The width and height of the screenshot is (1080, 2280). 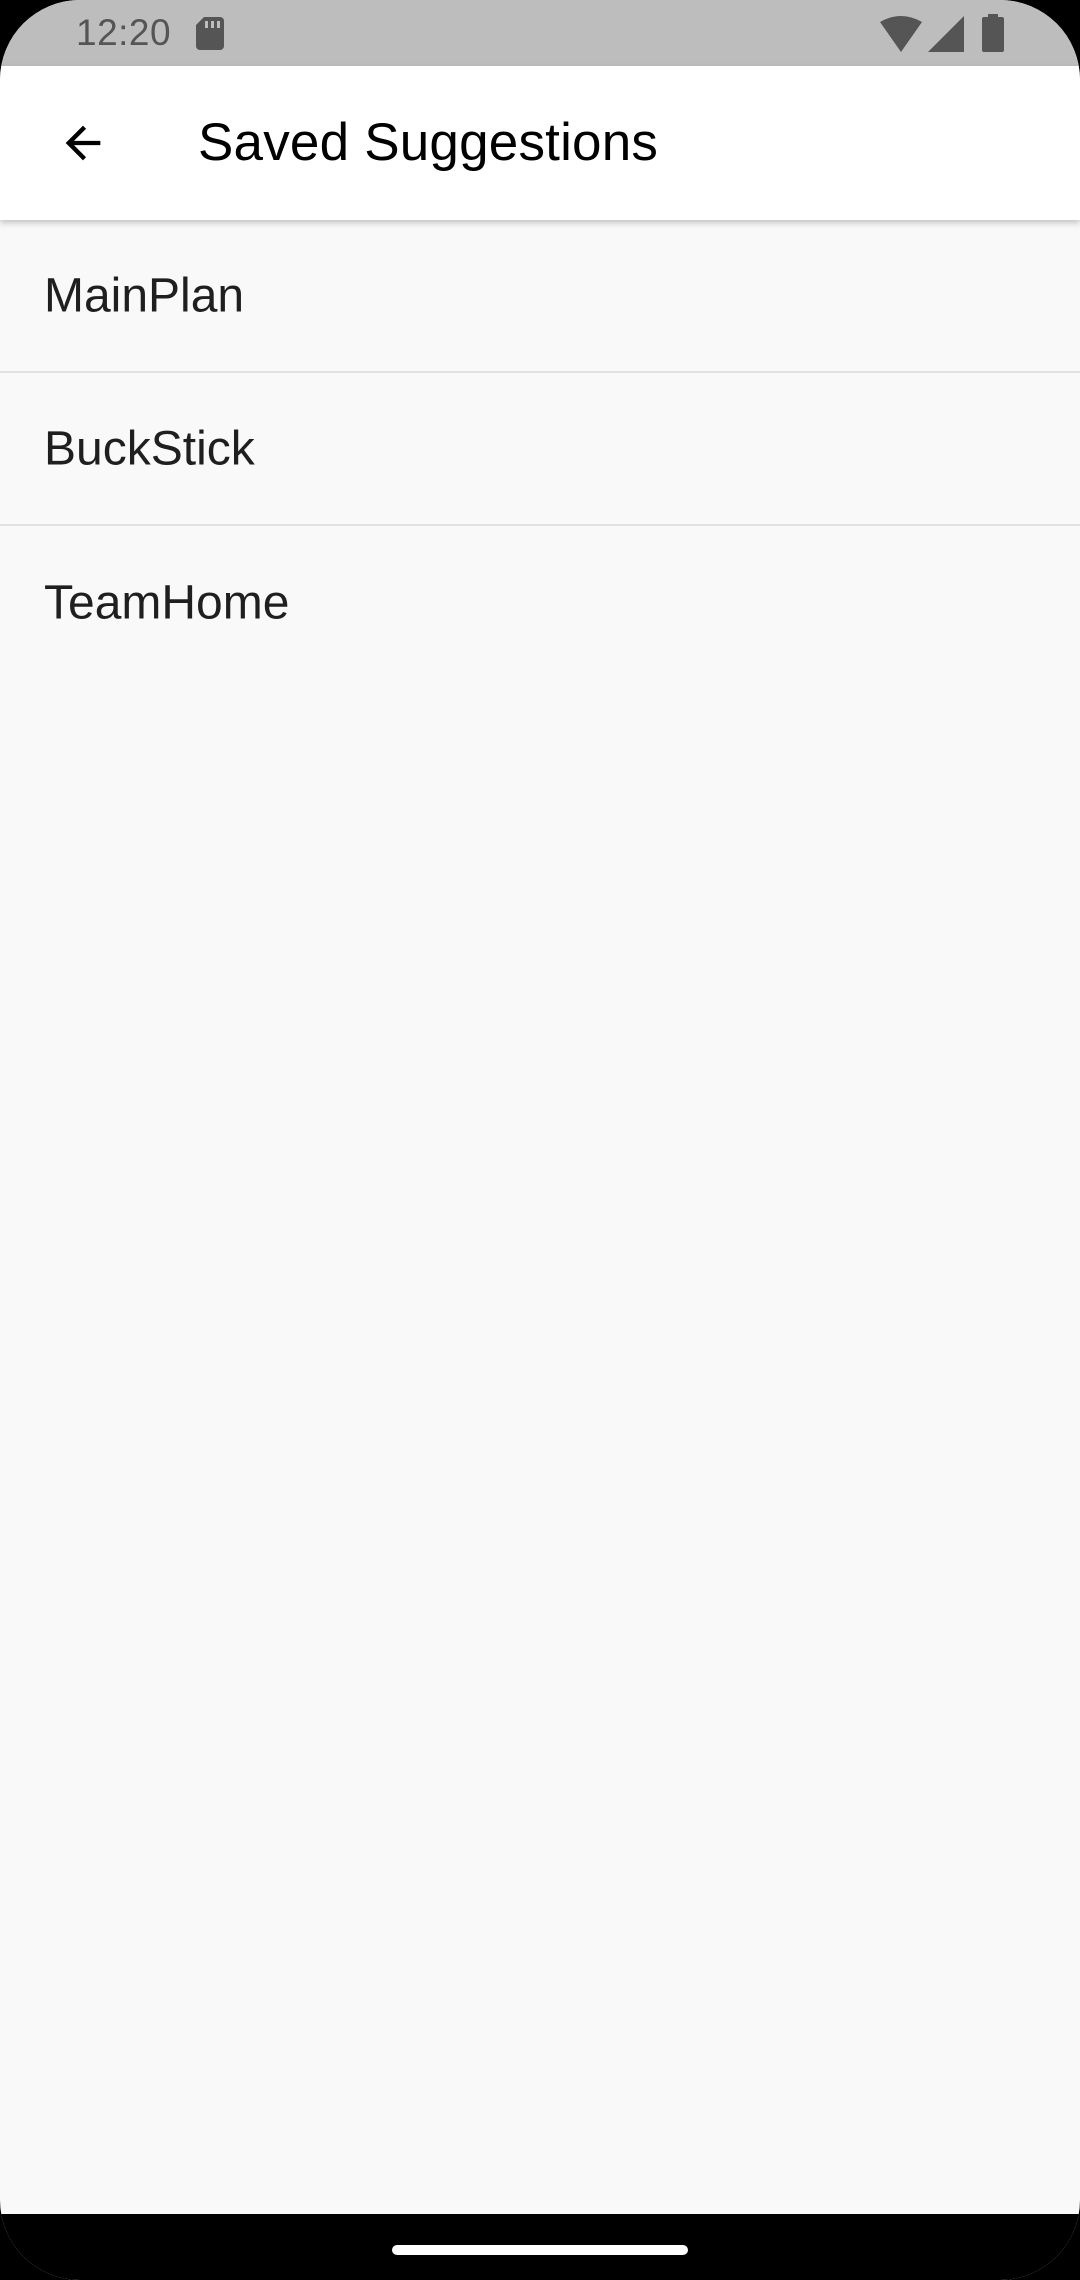 What do you see at coordinates (167, 602) in the screenshot?
I see `list-item-label: TeamHome` at bounding box center [167, 602].